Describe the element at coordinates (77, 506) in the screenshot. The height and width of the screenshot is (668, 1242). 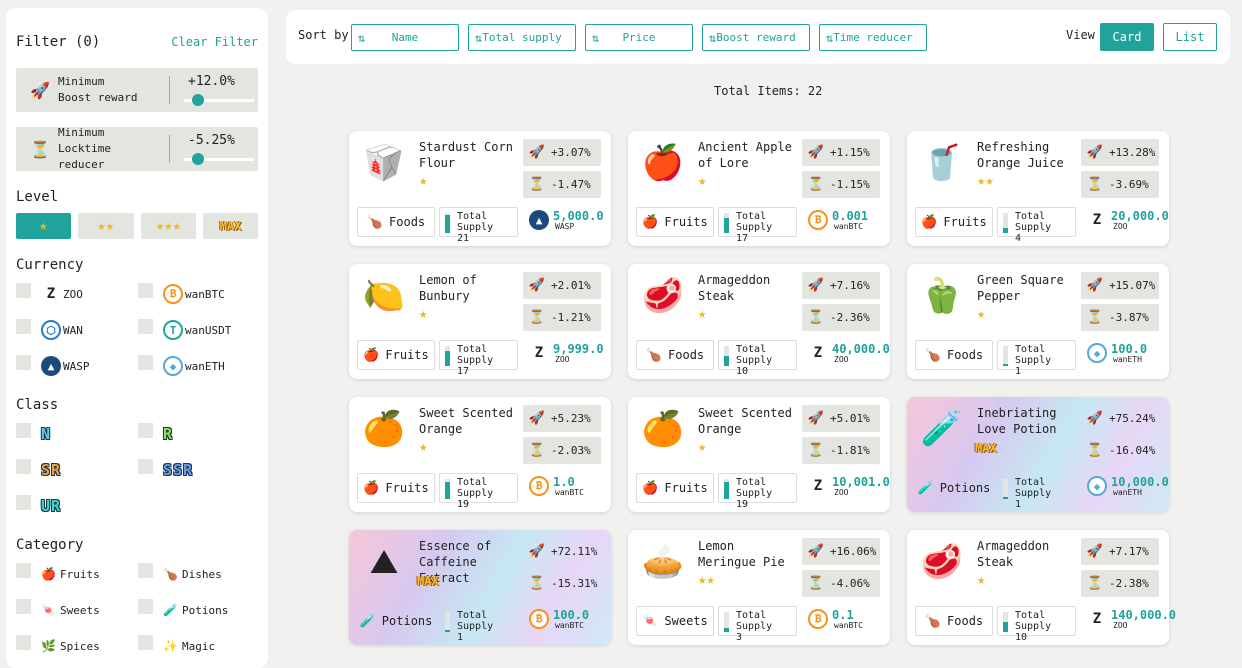
I see `class-option: UR` at that location.